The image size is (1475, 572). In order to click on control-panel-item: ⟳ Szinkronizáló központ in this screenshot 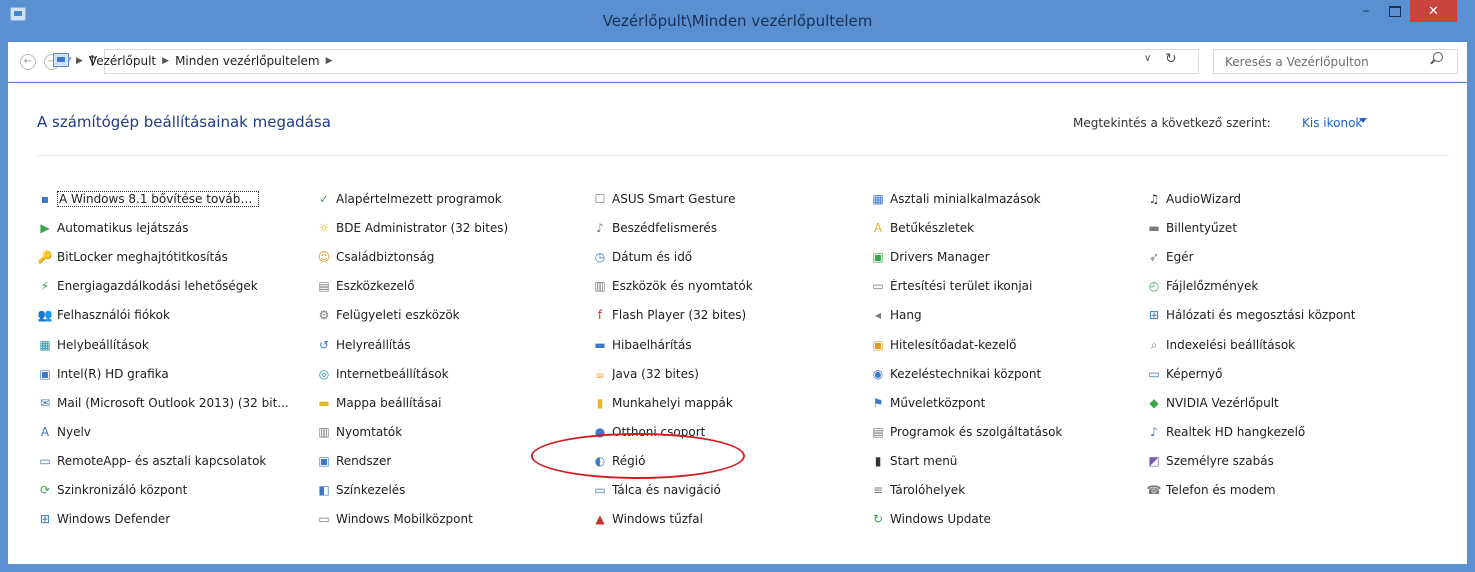, I will do `click(112, 490)`.